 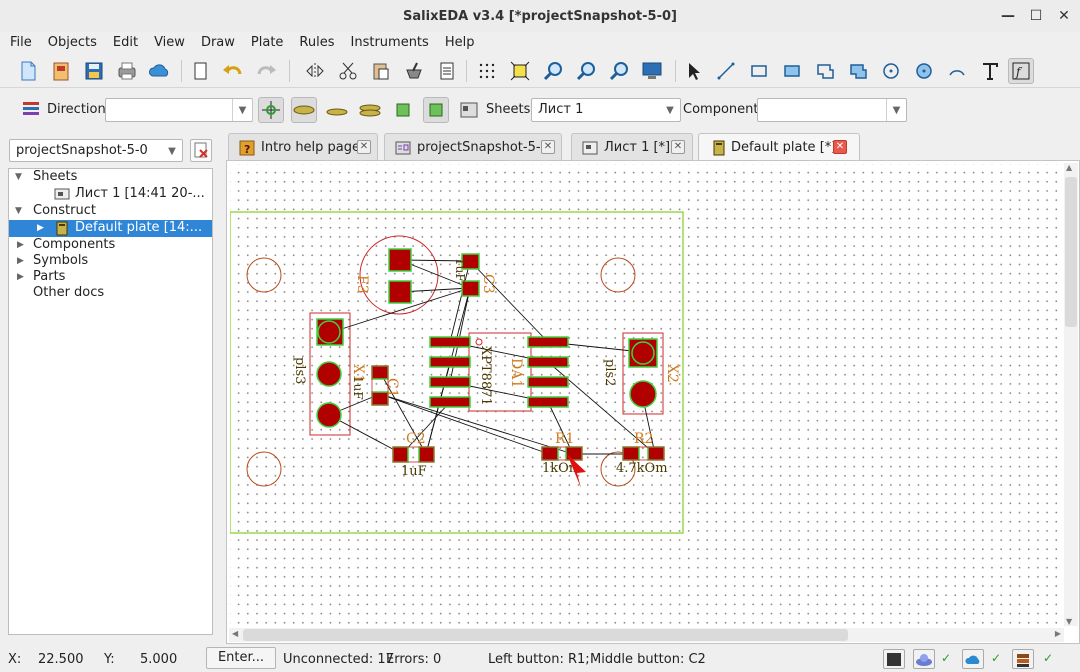 I want to click on vertical-scroll-thumb, so click(x=1071, y=252).